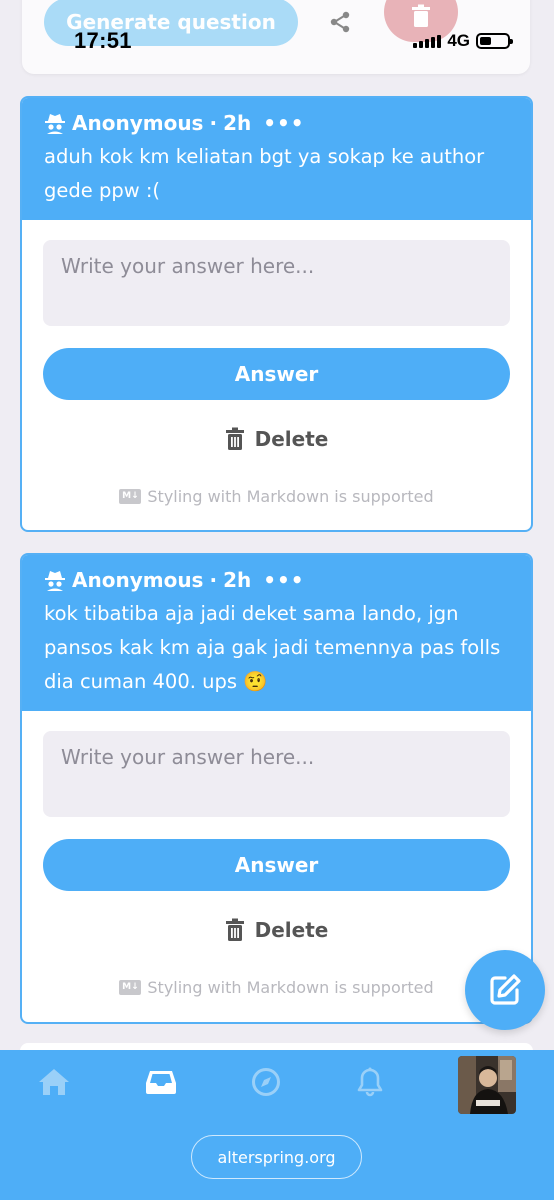 Image resolution: width=554 pixels, height=1200 pixels. I want to click on compass-icon, so click(266, 1082).